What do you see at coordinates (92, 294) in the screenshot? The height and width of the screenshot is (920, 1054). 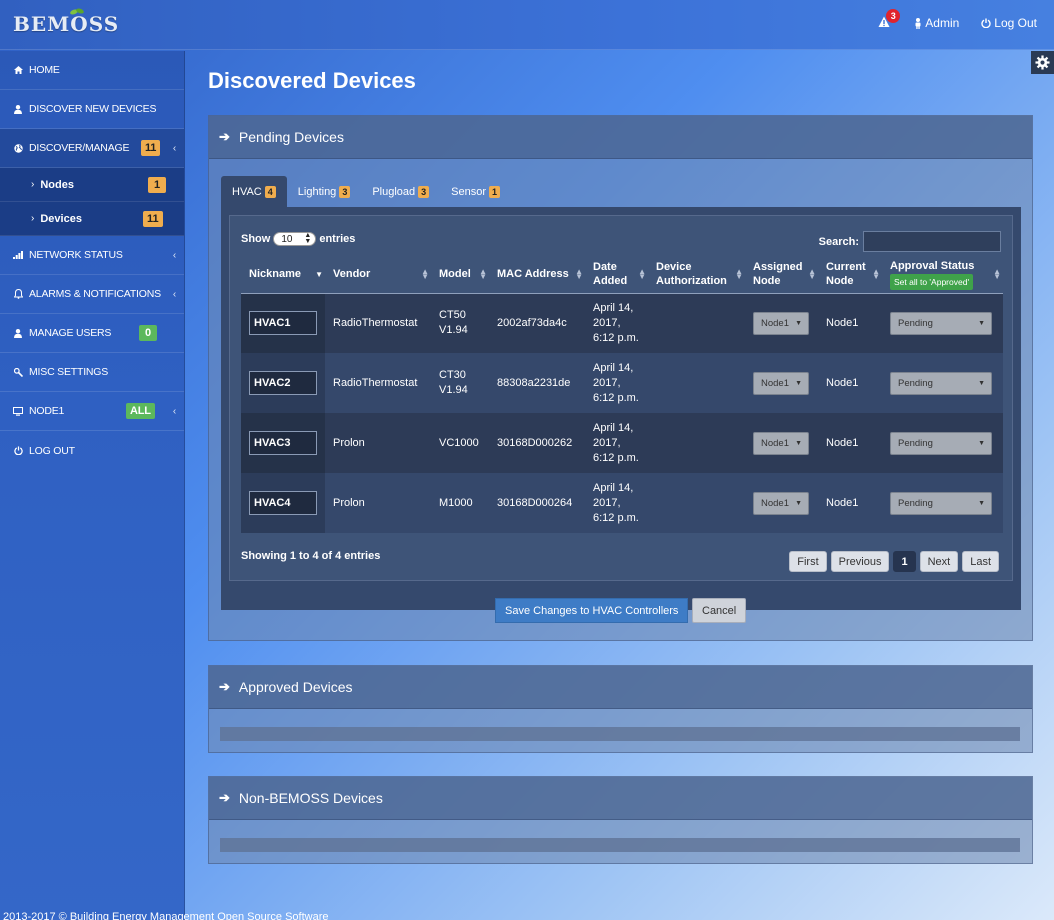 I see `sidebar-item-alarms-notifications: ALARMS & NOTIFICATIONS ‹` at bounding box center [92, 294].